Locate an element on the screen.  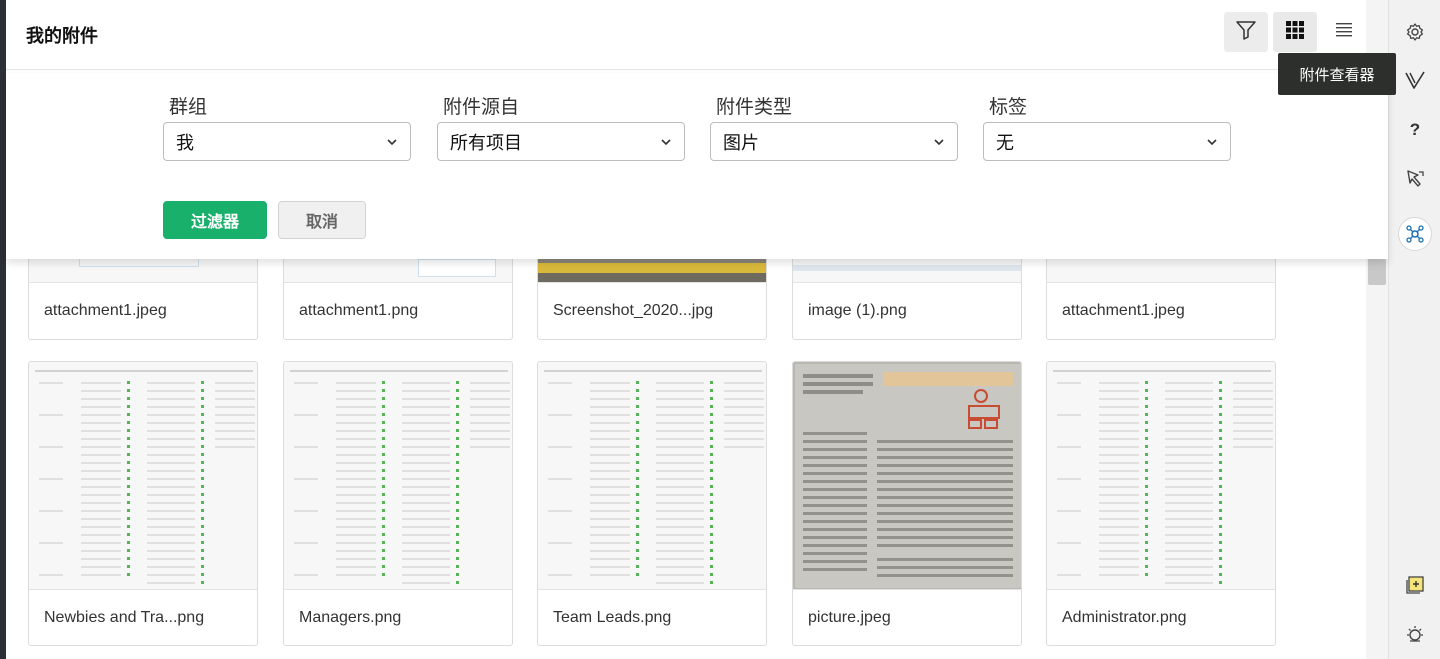
add-note-icon is located at coordinates (1414, 585).